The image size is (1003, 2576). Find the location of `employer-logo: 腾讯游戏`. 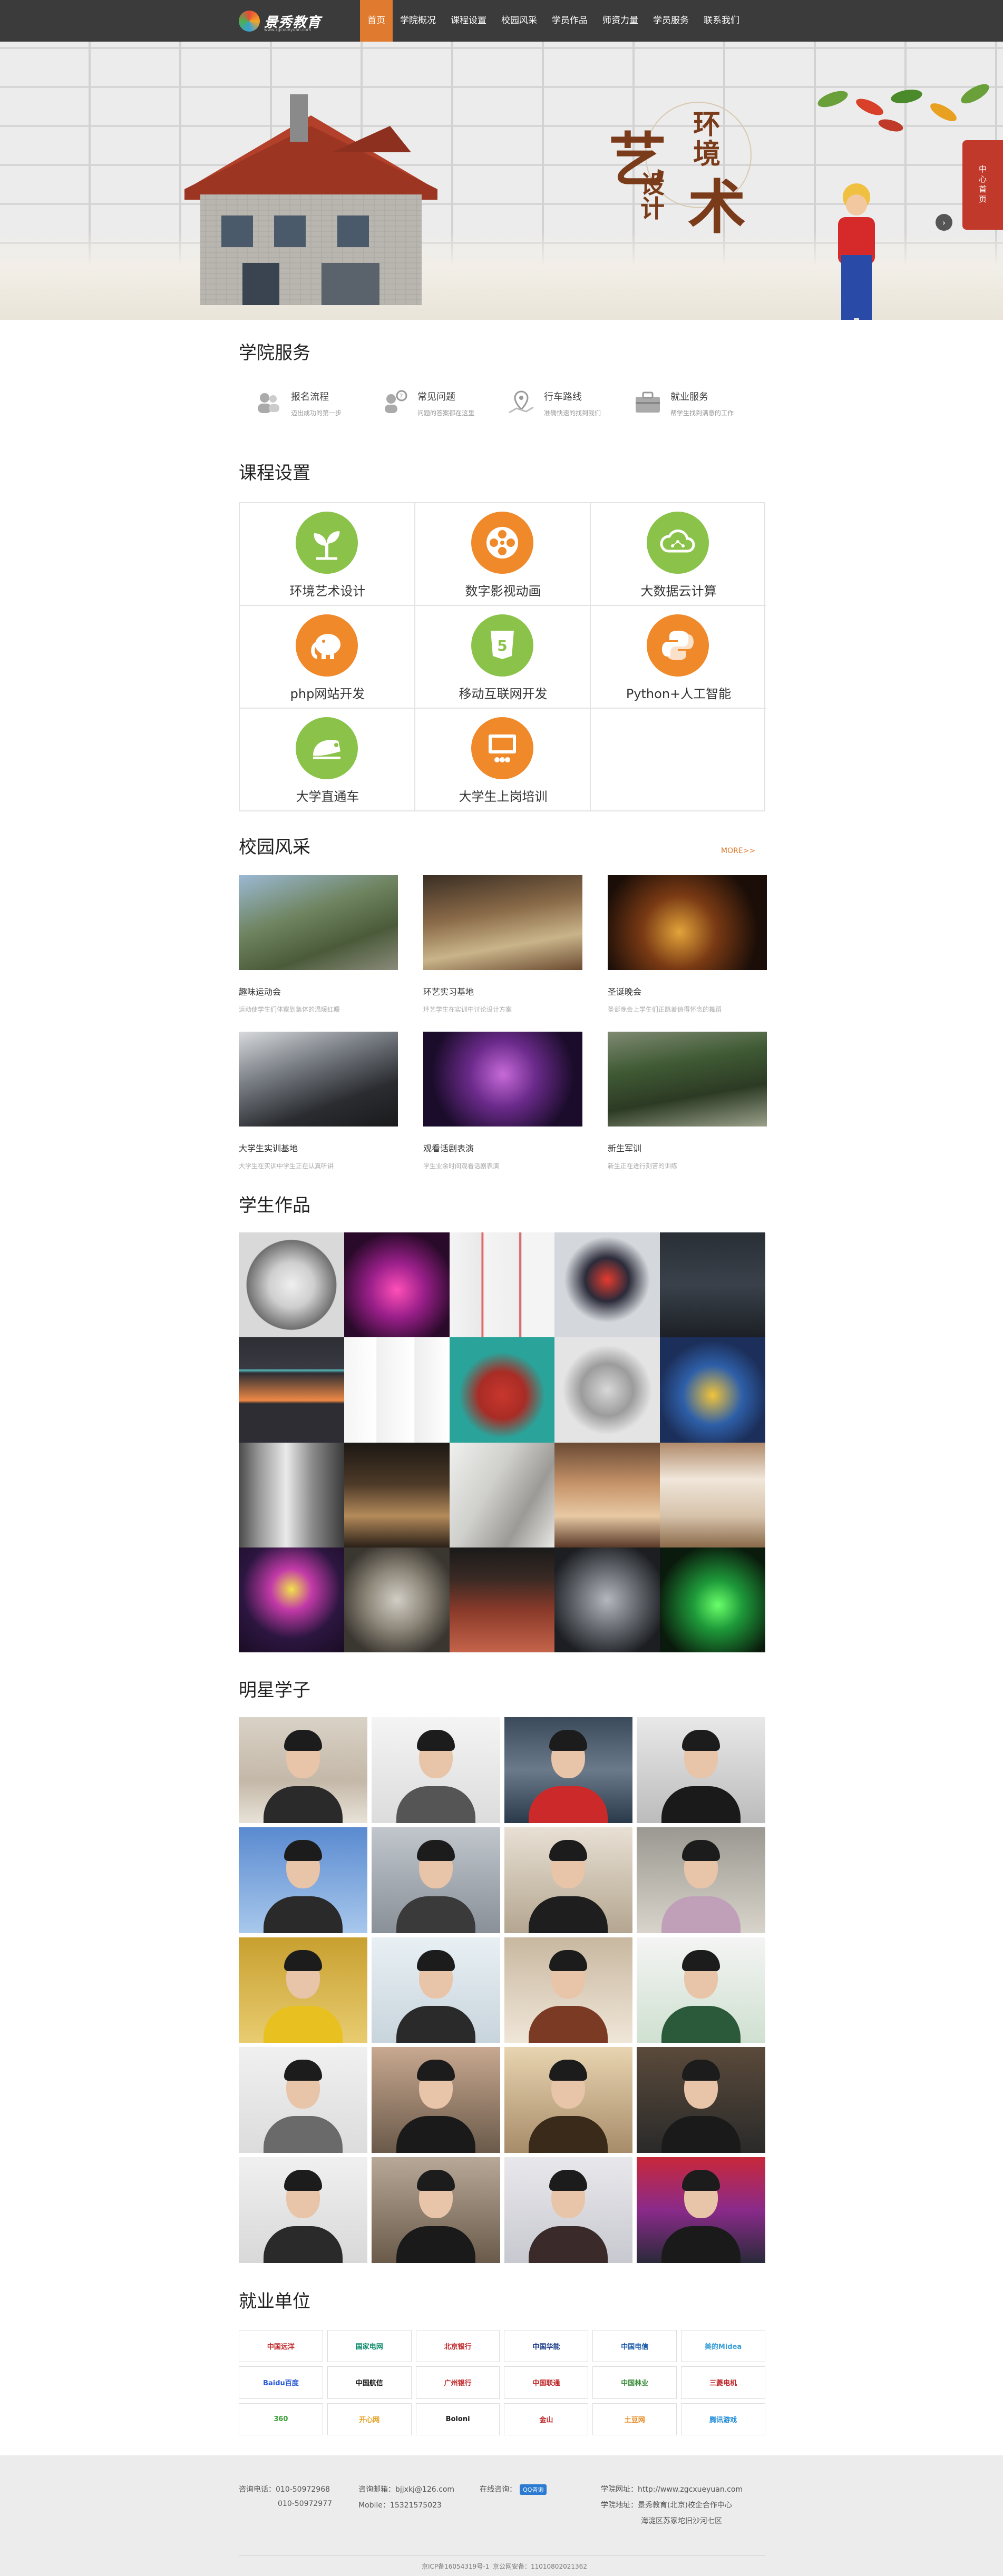

employer-logo: 腾讯游戏 is located at coordinates (723, 2419).